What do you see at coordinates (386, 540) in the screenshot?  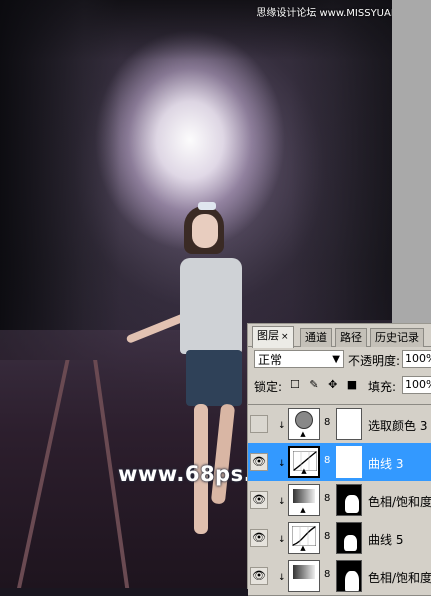 I see `layer-name: 曲线 5` at bounding box center [386, 540].